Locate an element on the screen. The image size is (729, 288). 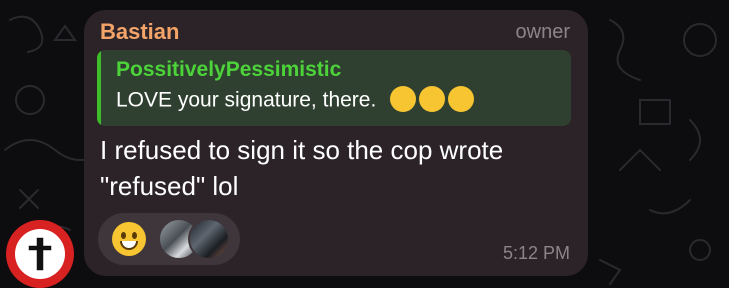
reply-text: LOVE your signature, there. is located at coordinates (246, 100).